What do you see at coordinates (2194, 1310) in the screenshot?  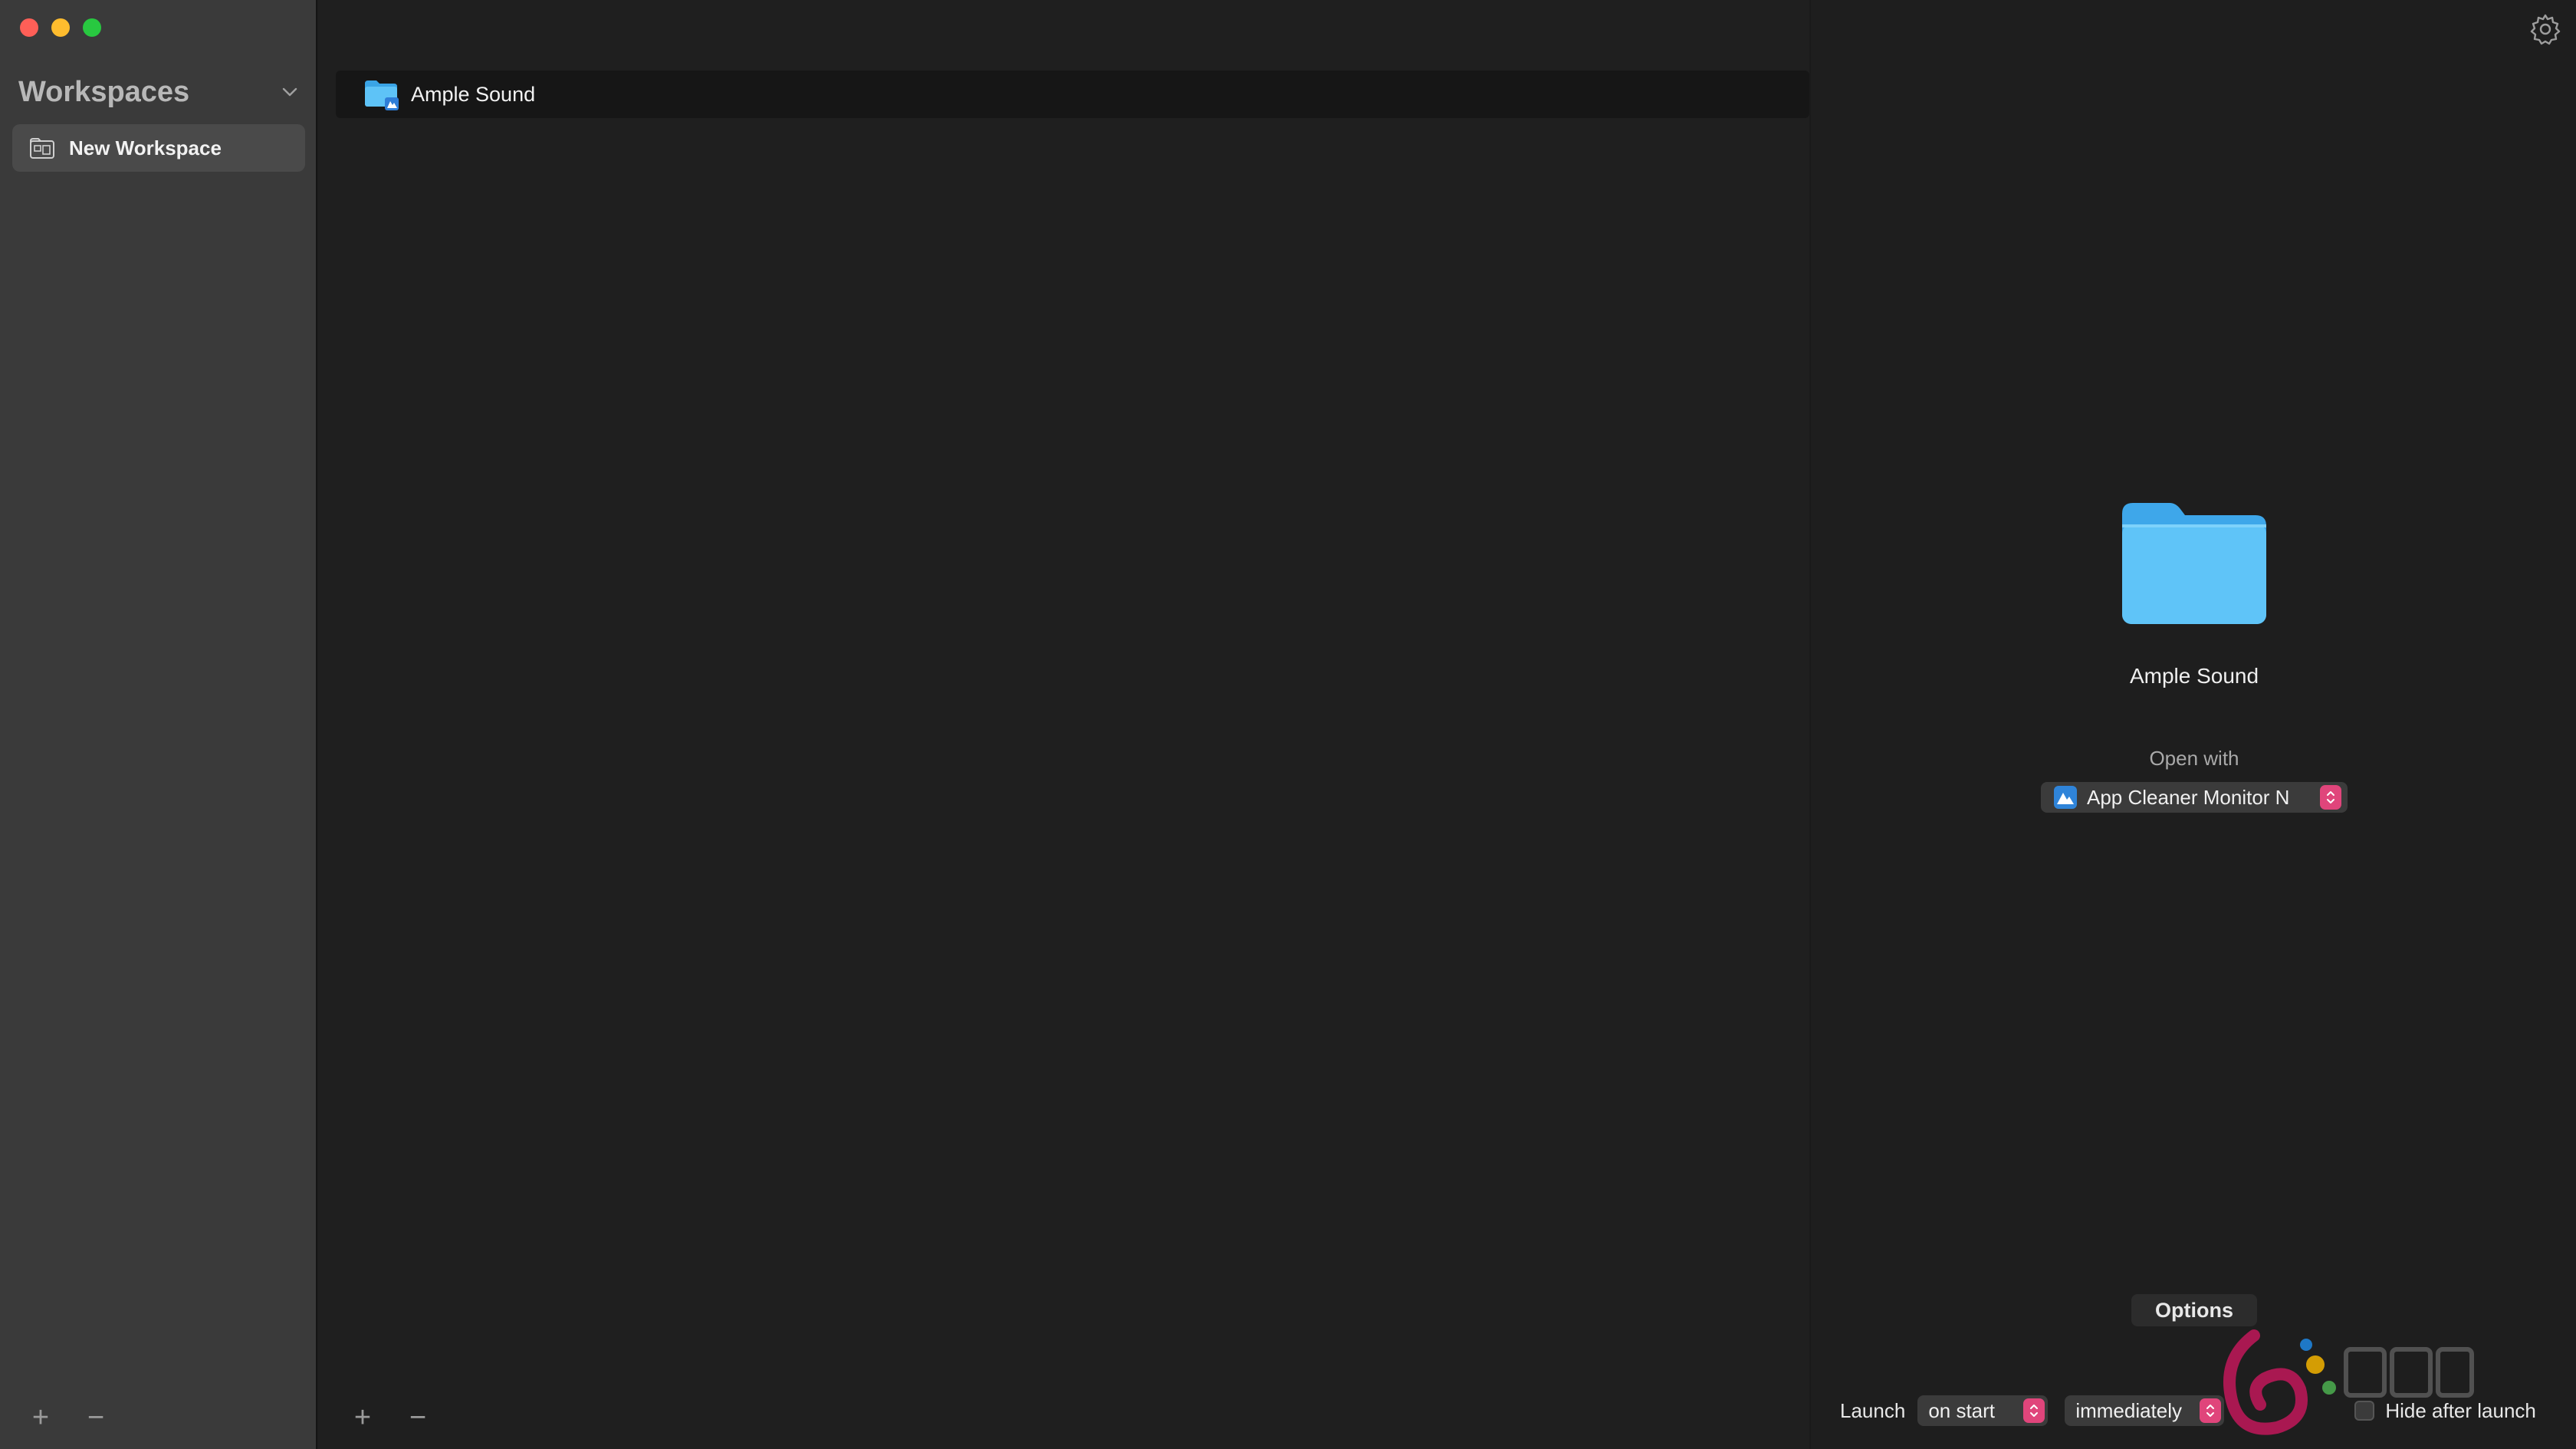 I see `tab-options: Options` at bounding box center [2194, 1310].